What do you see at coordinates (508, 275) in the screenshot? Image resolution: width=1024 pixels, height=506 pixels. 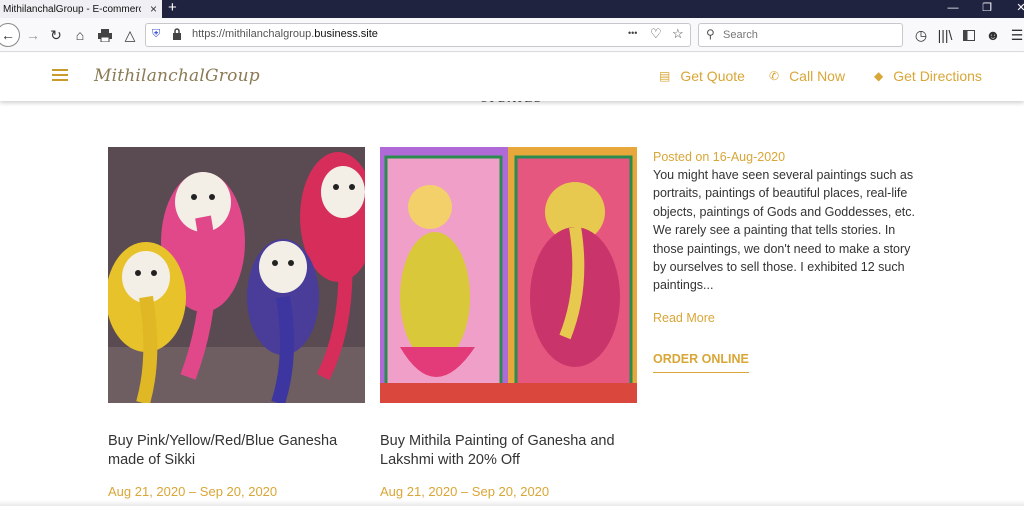 I see `card-image-mithila-painting` at bounding box center [508, 275].